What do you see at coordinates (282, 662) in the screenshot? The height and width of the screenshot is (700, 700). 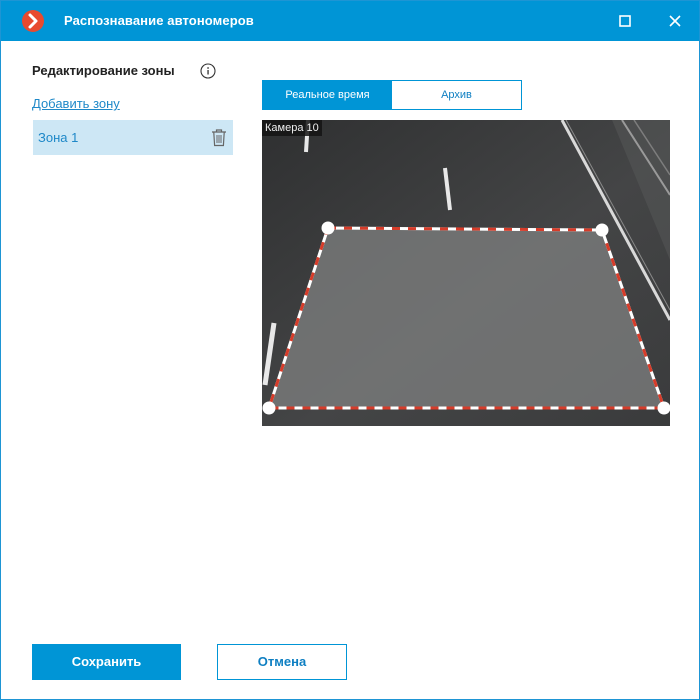 I see `cancel-button: Отмена` at bounding box center [282, 662].